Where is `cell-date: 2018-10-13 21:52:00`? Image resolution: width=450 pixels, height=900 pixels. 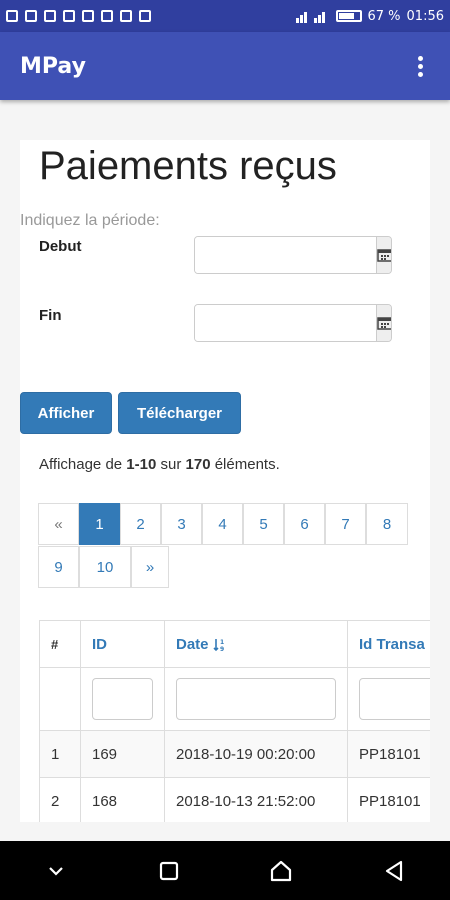 cell-date: 2018-10-13 21:52:00 is located at coordinates (256, 799).